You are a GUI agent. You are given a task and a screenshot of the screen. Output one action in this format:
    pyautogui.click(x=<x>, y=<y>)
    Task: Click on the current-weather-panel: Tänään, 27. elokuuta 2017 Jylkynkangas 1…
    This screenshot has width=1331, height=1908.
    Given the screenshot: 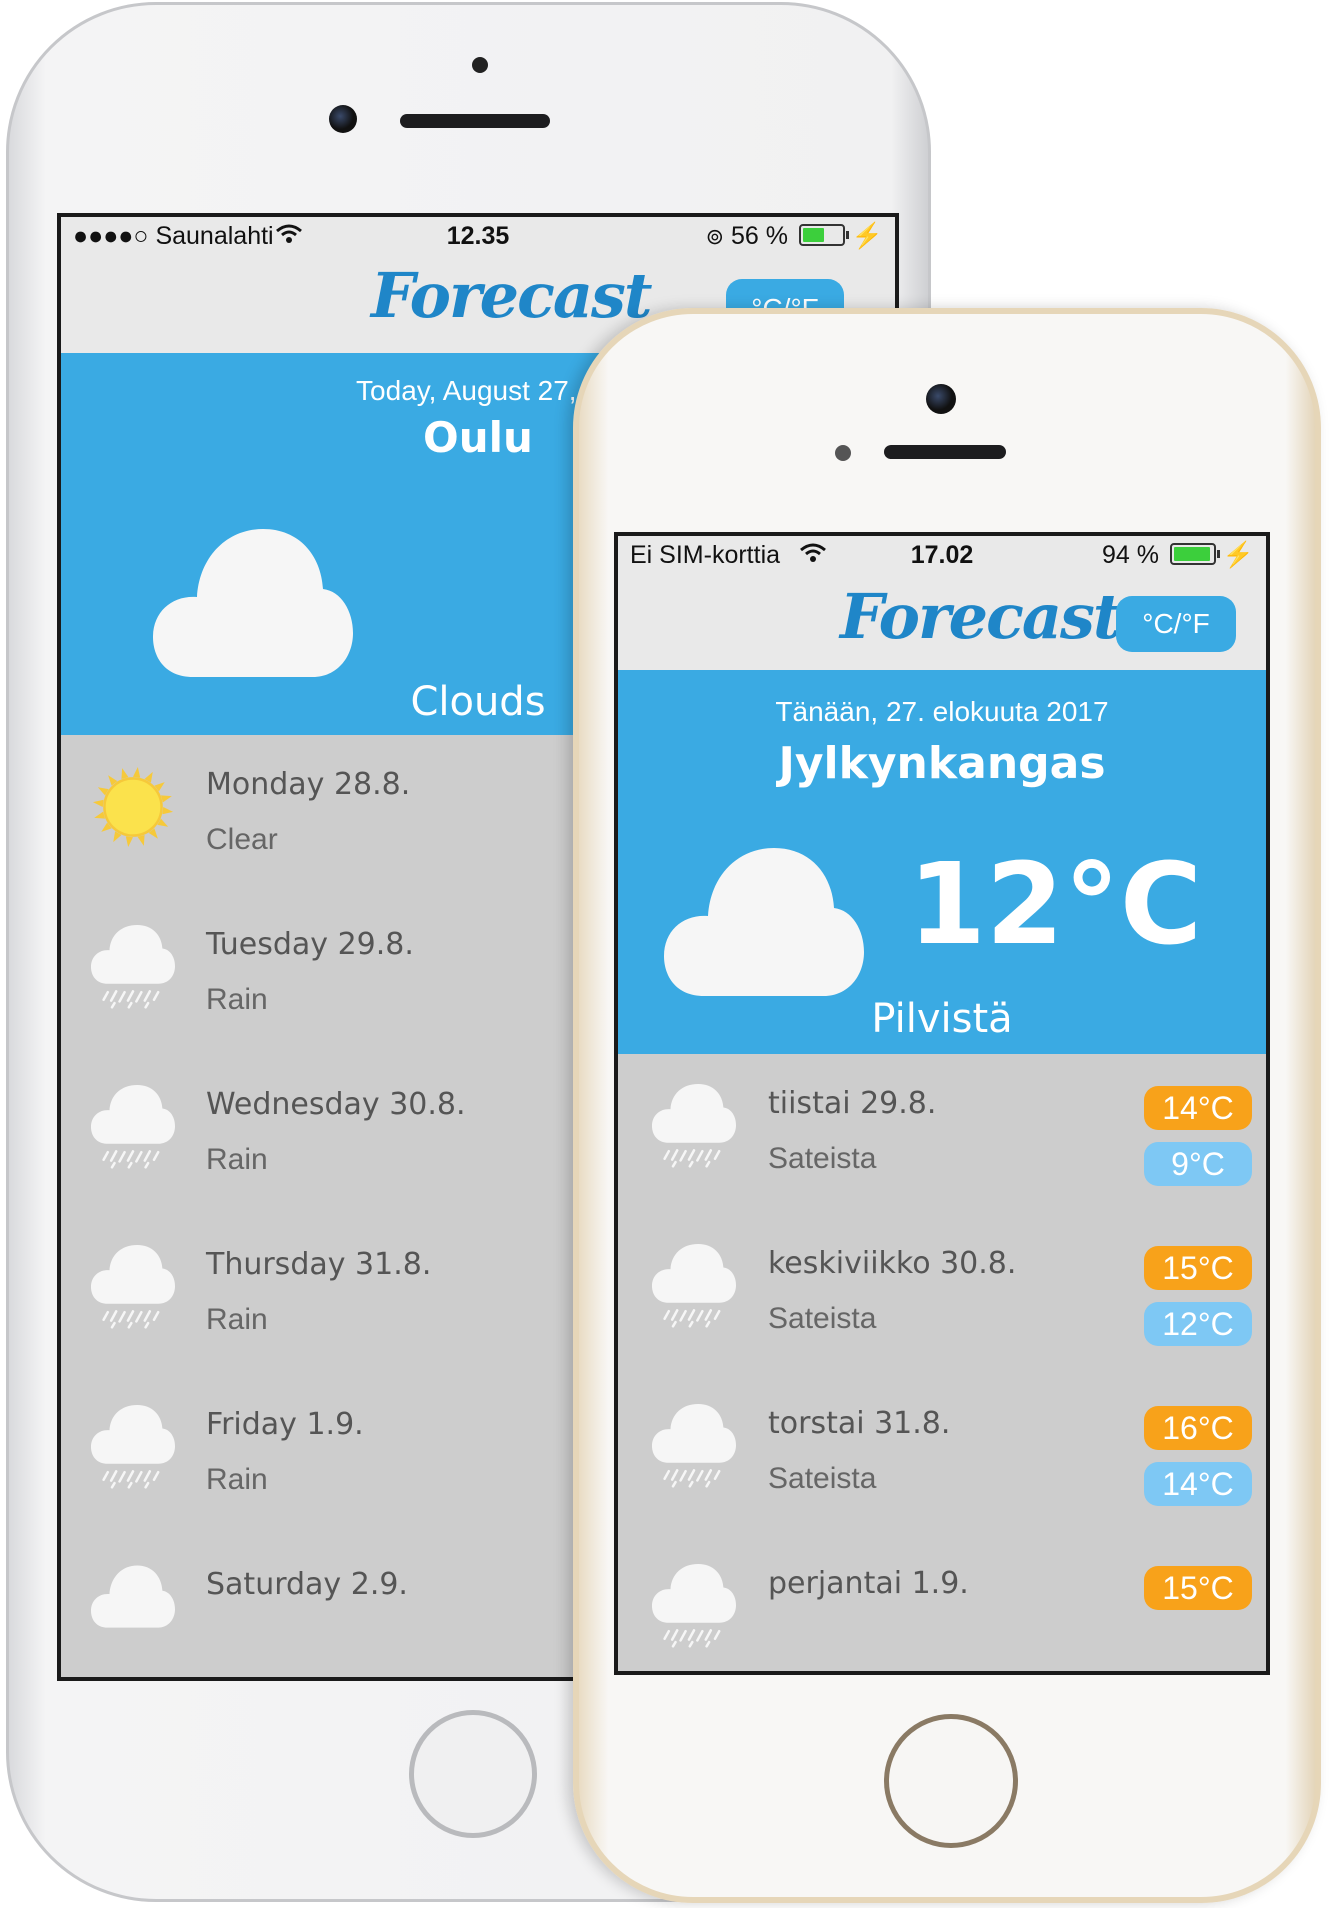 What is the action you would take?
    pyautogui.click(x=942, y=862)
    